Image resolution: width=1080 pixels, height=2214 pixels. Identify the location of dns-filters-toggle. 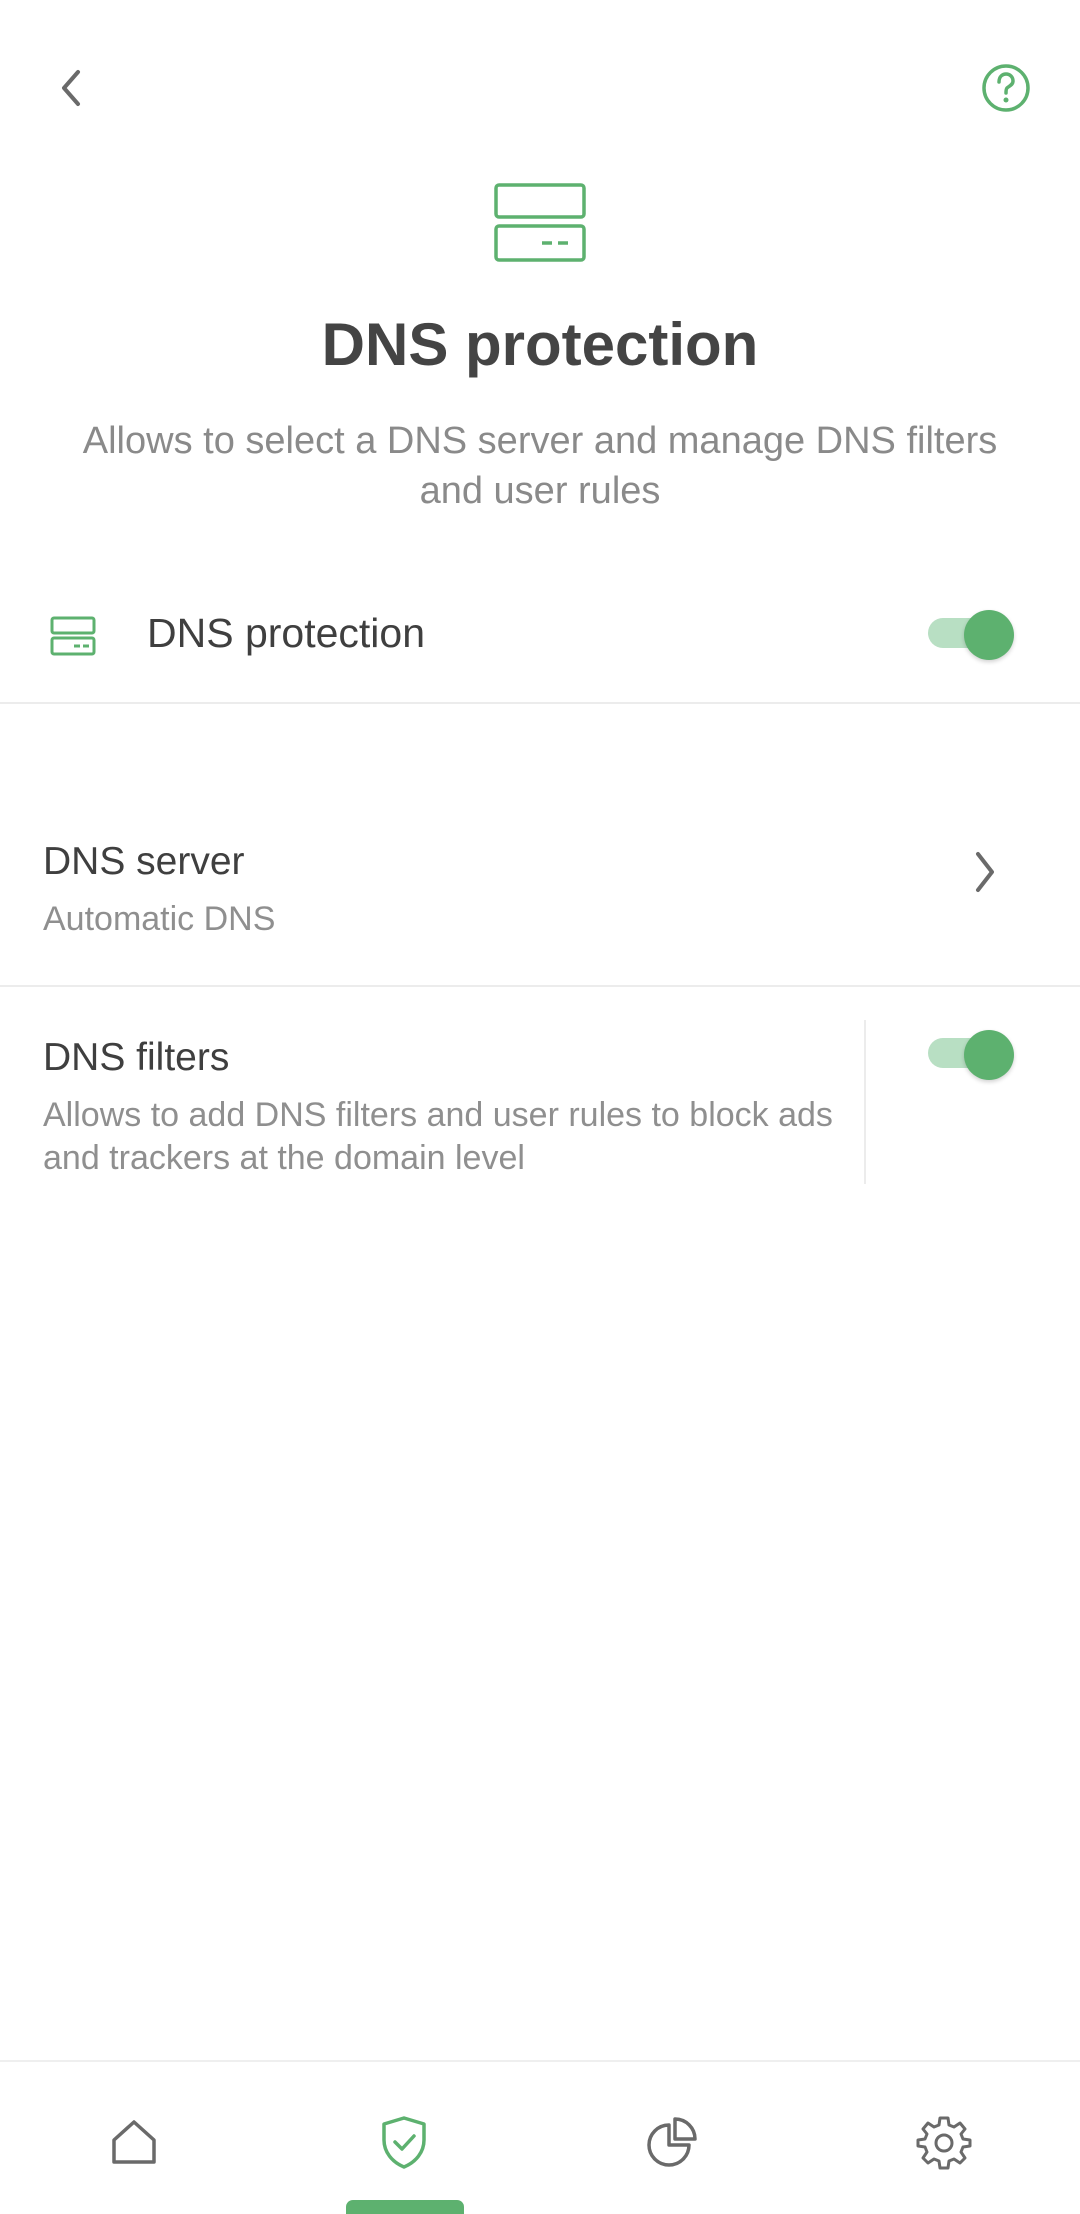
(973, 1053).